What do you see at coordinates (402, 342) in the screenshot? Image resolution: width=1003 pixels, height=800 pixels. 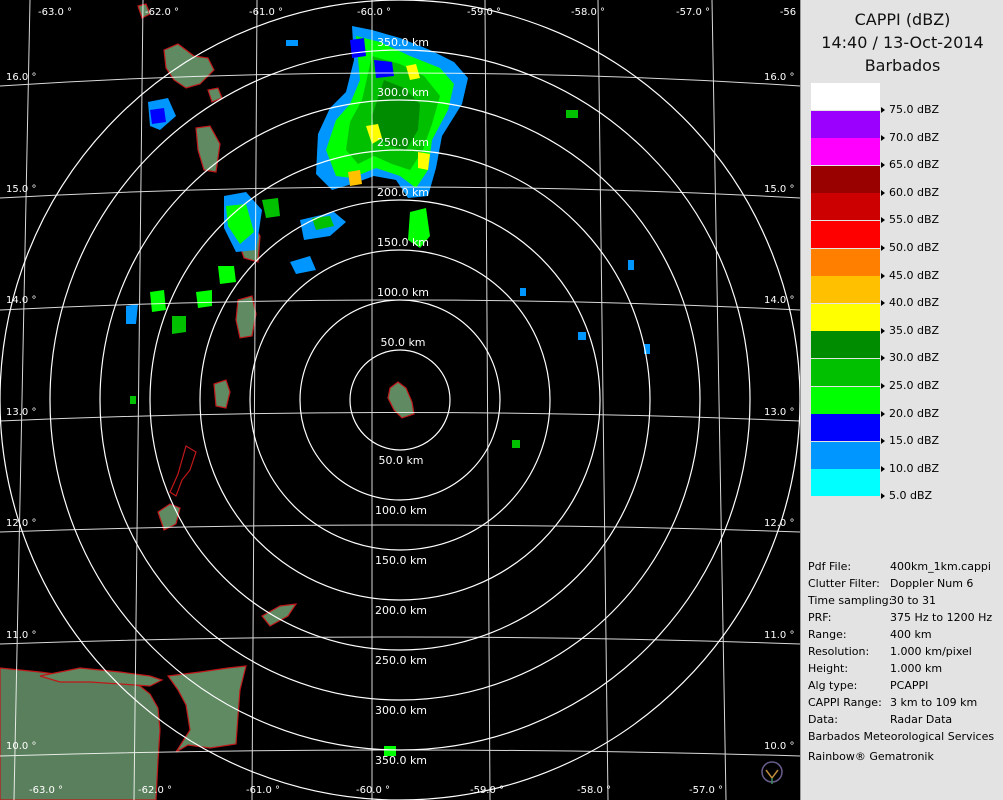 I see `ring-label-north: 50.0 km` at bounding box center [402, 342].